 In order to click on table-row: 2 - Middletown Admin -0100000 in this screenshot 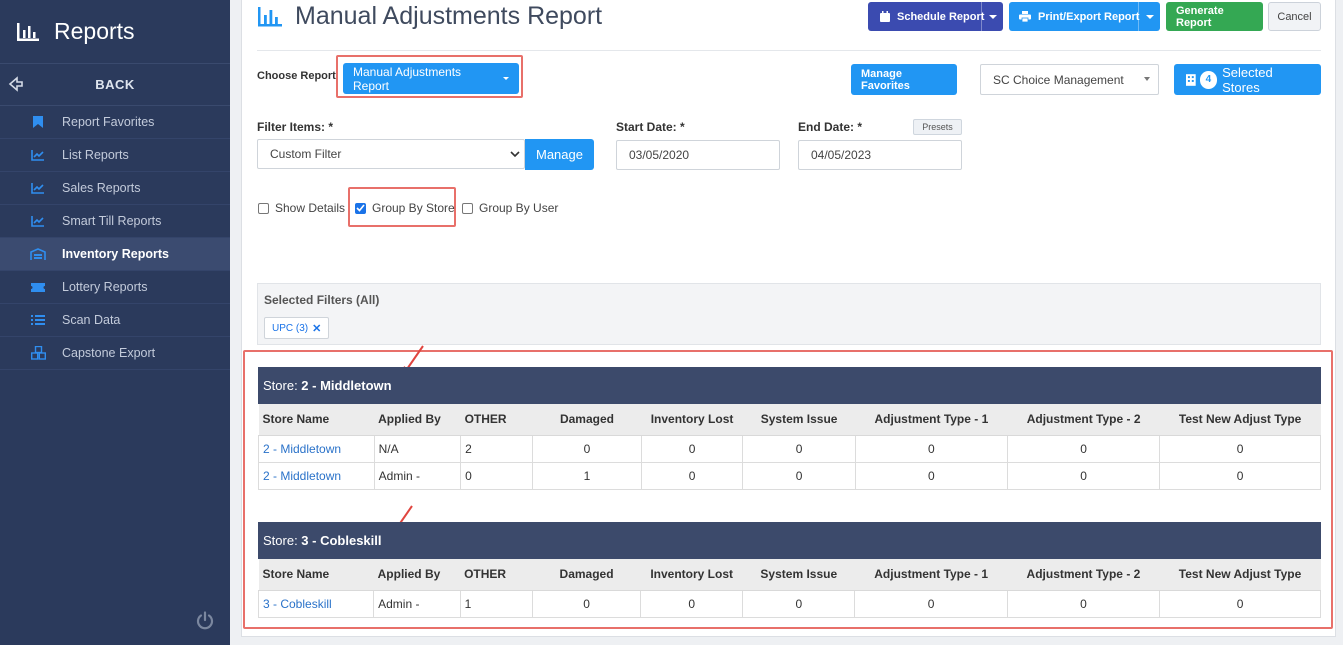, I will do `click(789, 475)`.